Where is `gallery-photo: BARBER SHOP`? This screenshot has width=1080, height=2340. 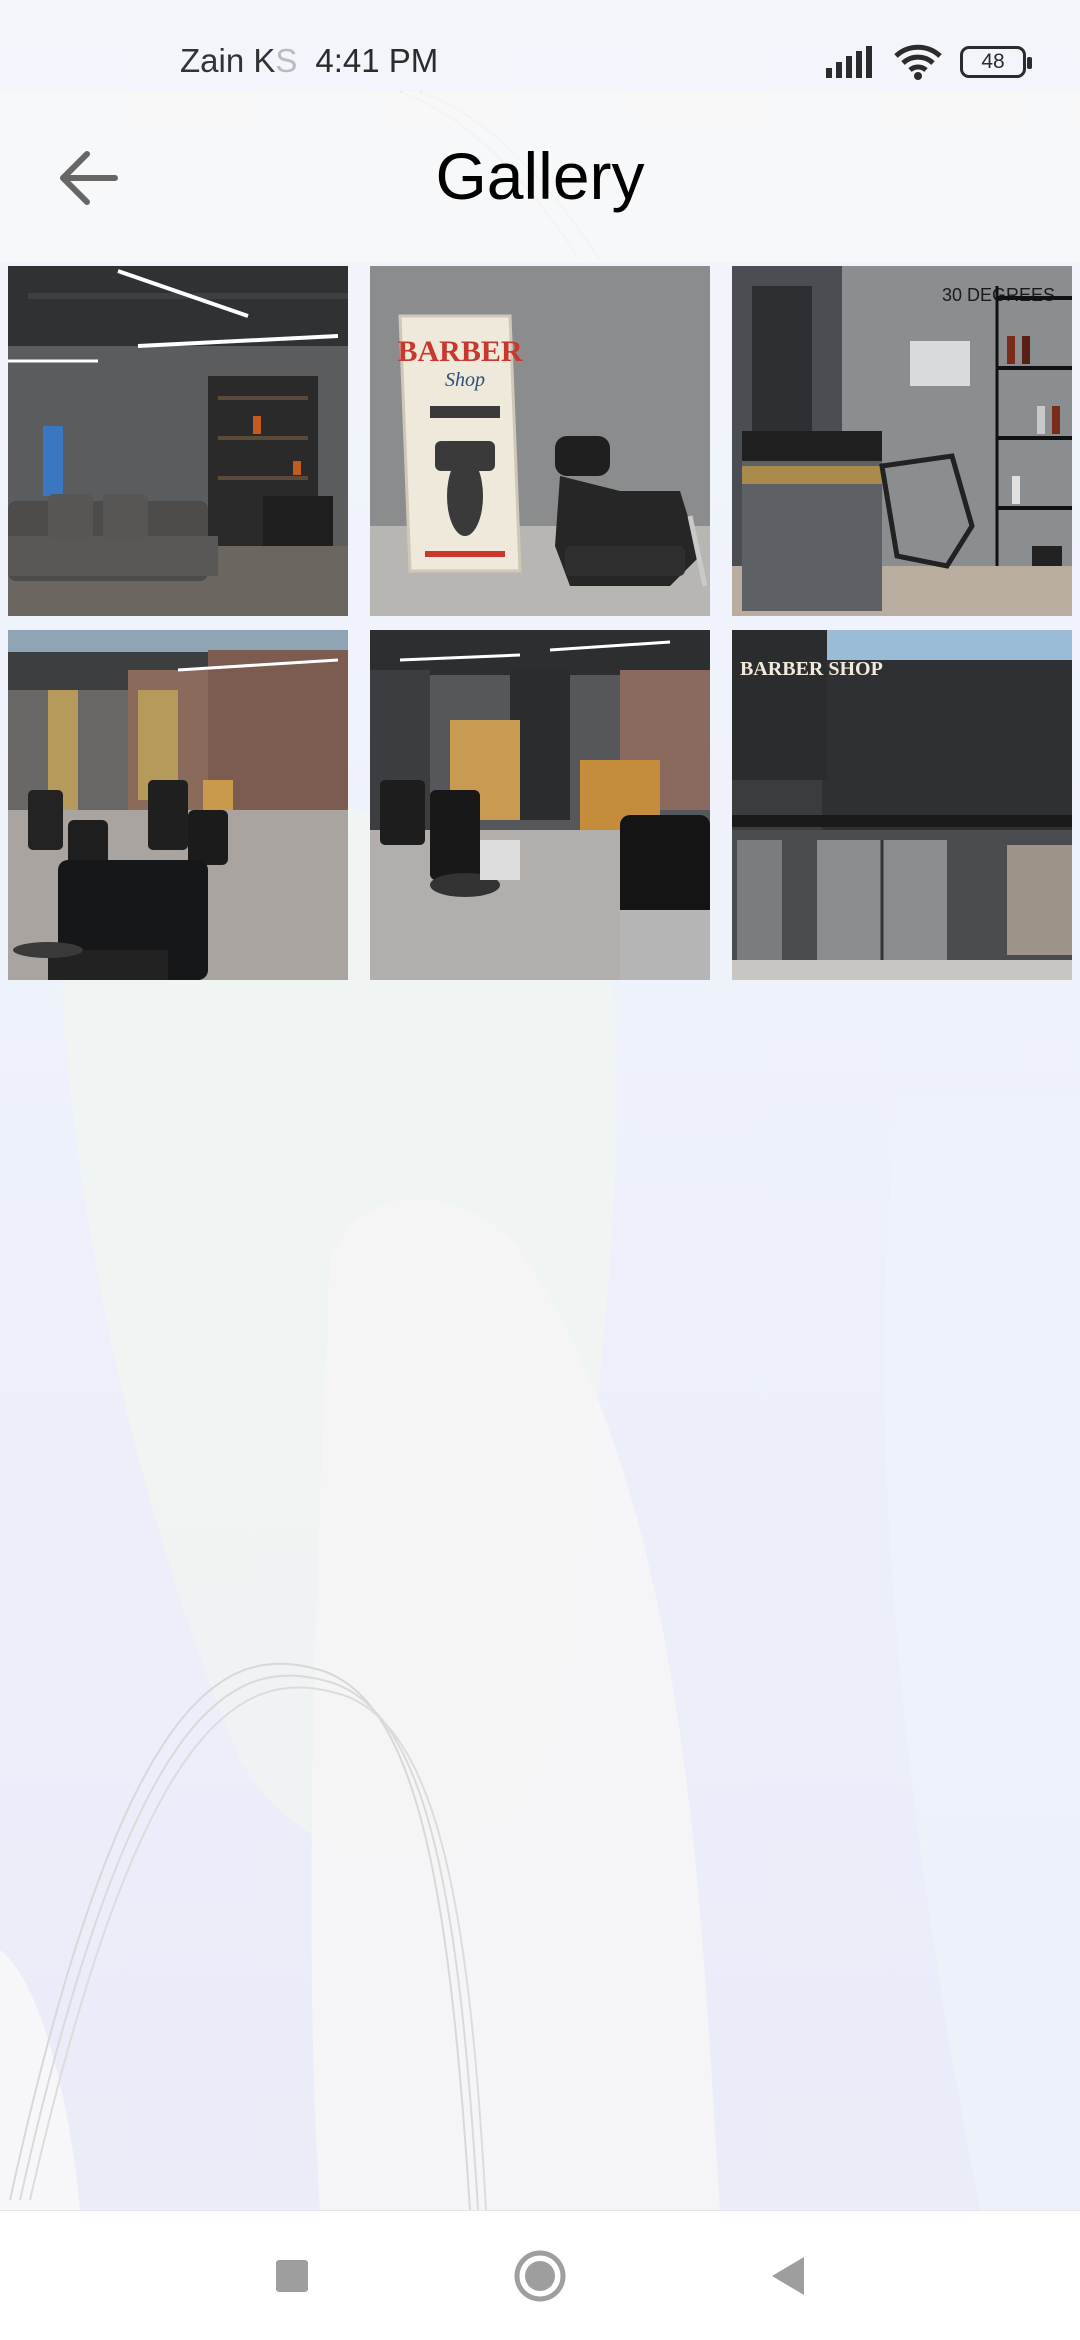
gallery-photo: BARBER SHOP is located at coordinates (902, 805).